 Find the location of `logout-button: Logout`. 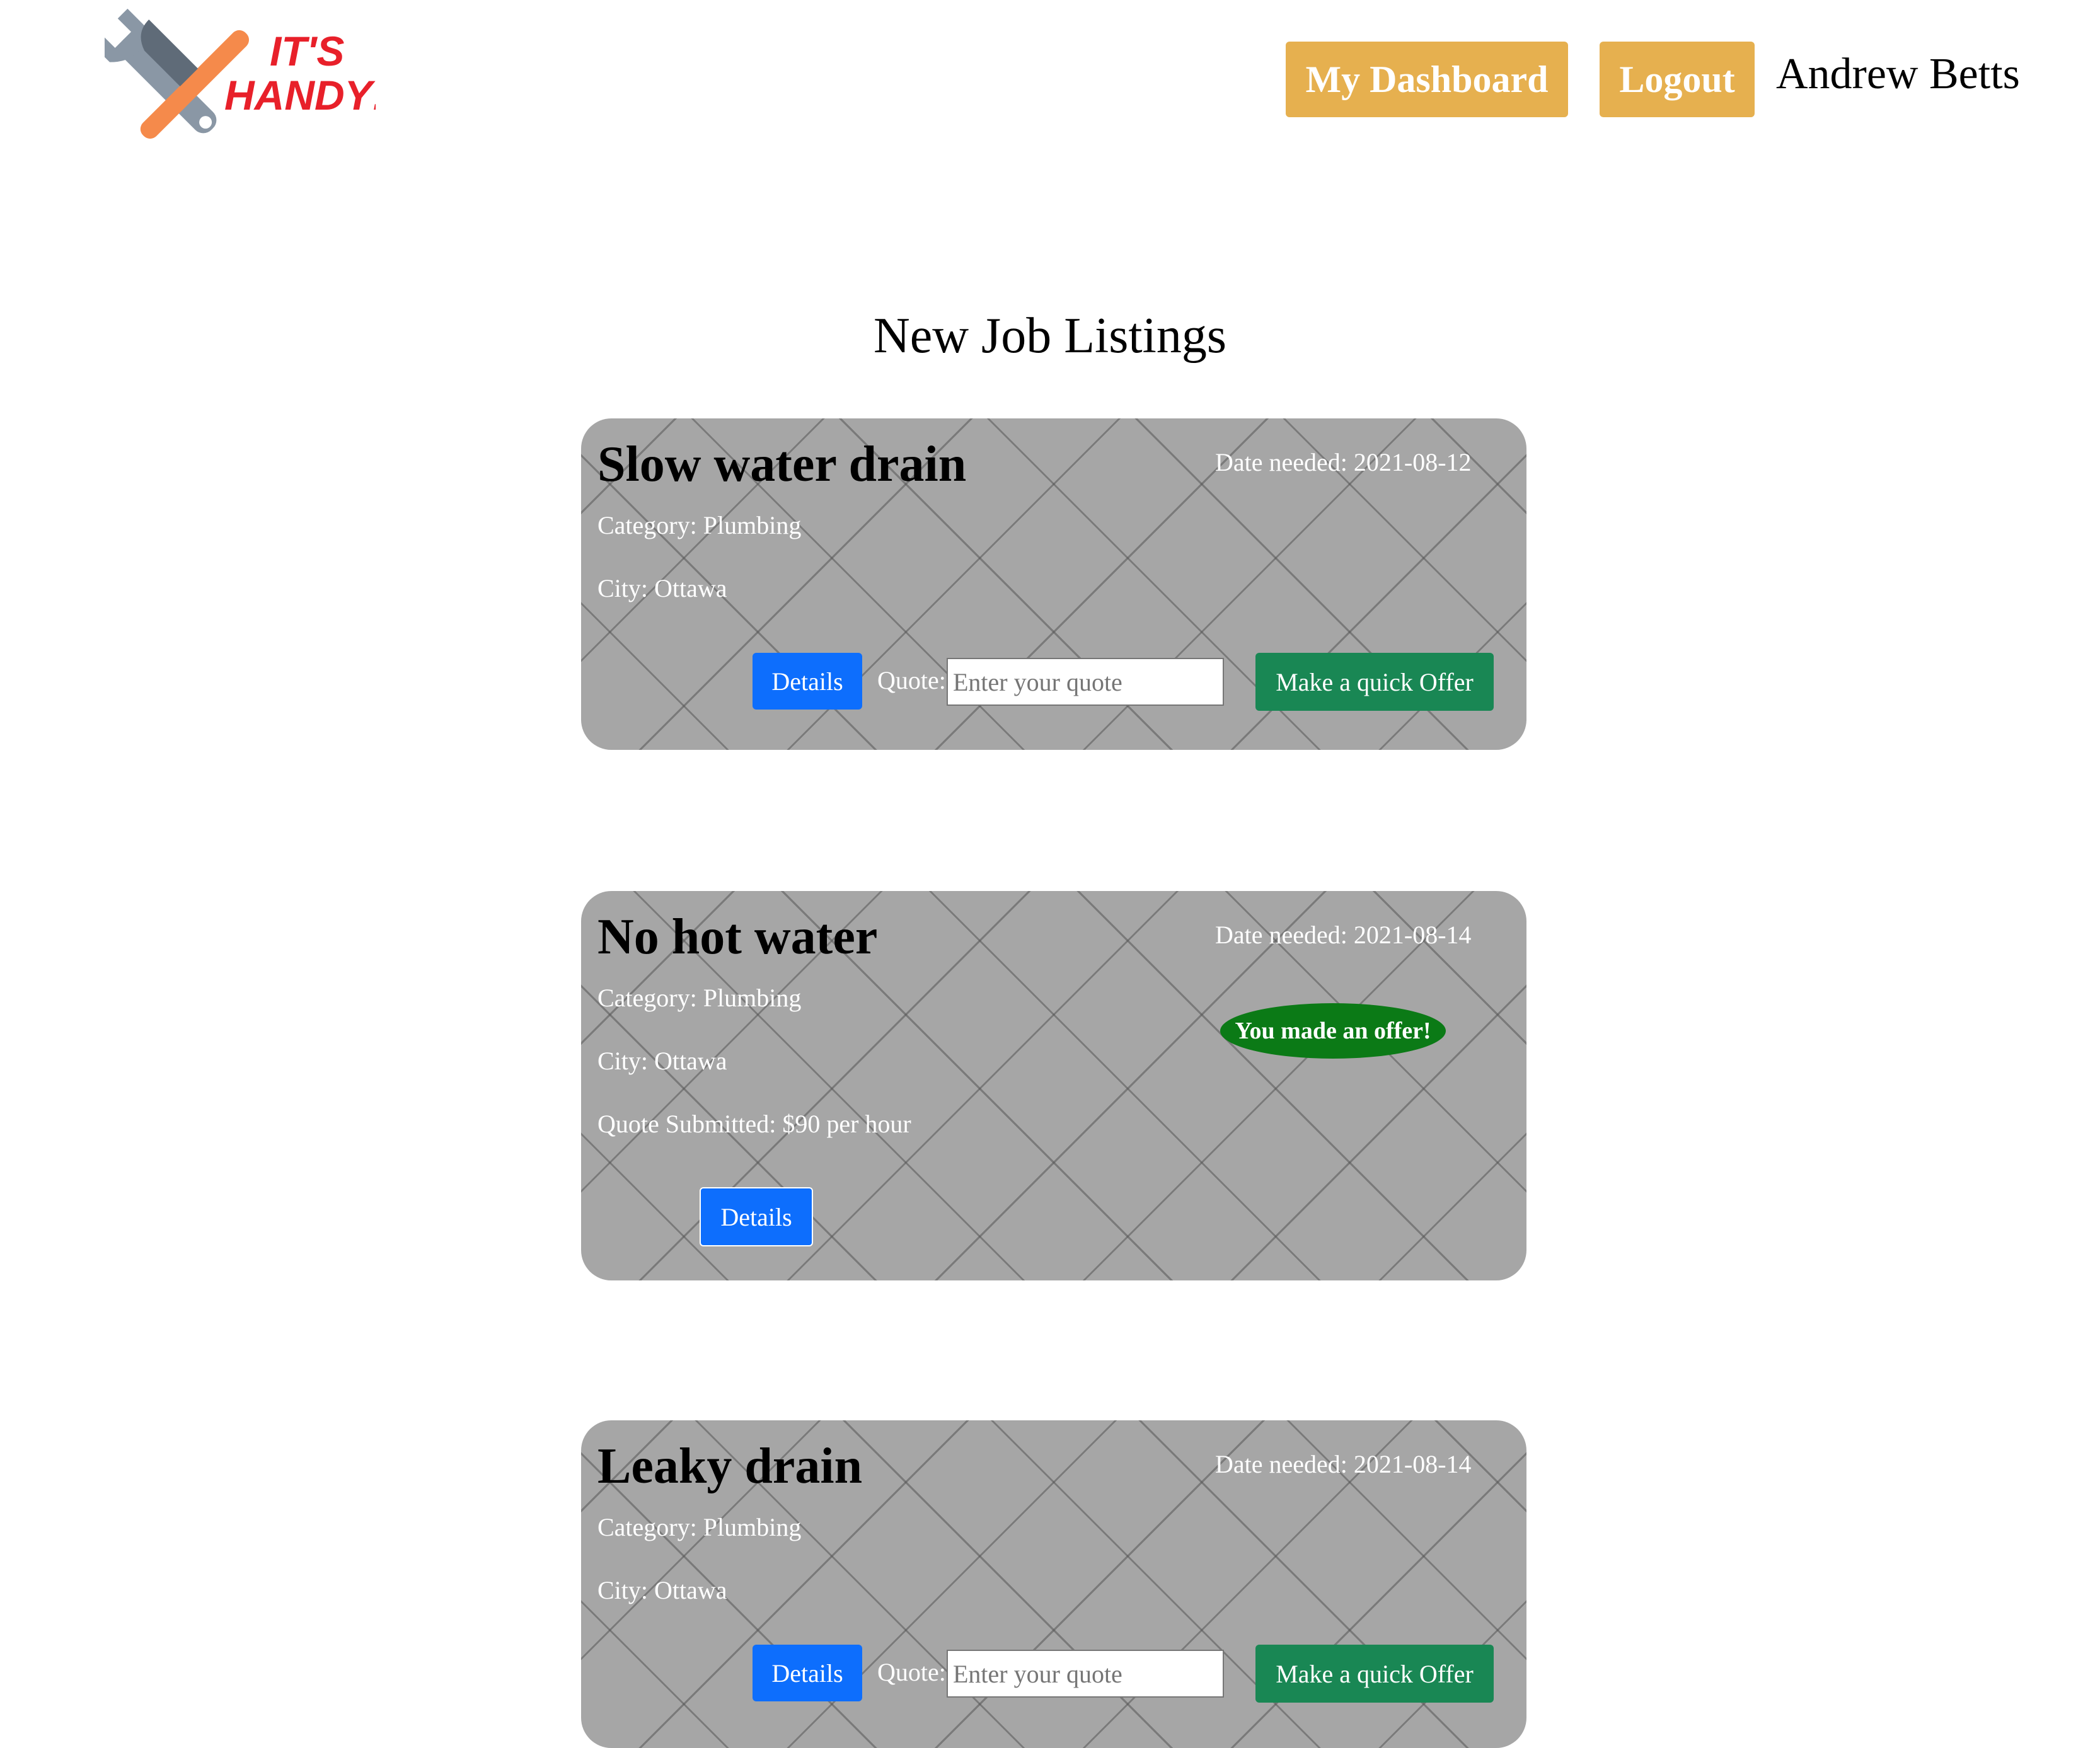

logout-button: Logout is located at coordinates (1677, 79).